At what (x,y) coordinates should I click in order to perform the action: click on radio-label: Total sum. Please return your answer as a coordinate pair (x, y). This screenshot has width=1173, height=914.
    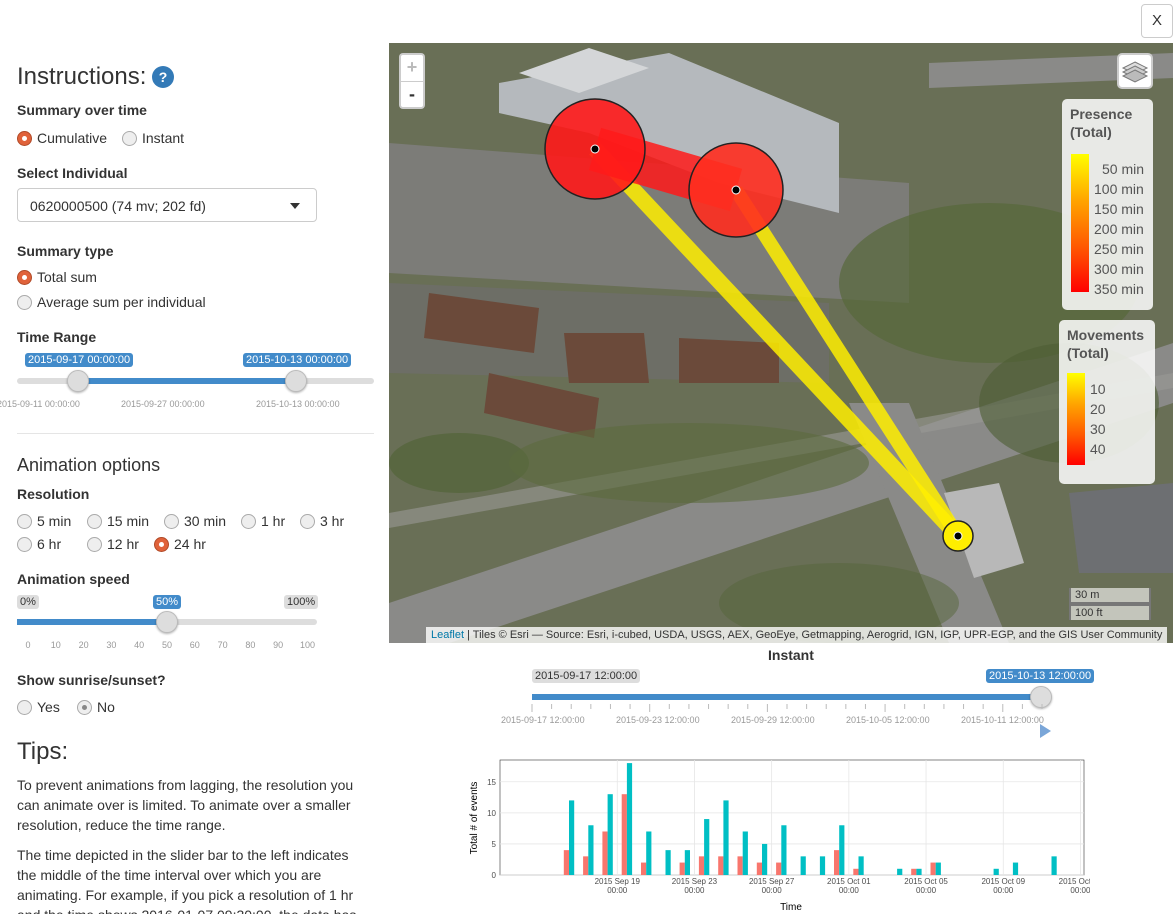
    Looking at the image, I should click on (67, 277).